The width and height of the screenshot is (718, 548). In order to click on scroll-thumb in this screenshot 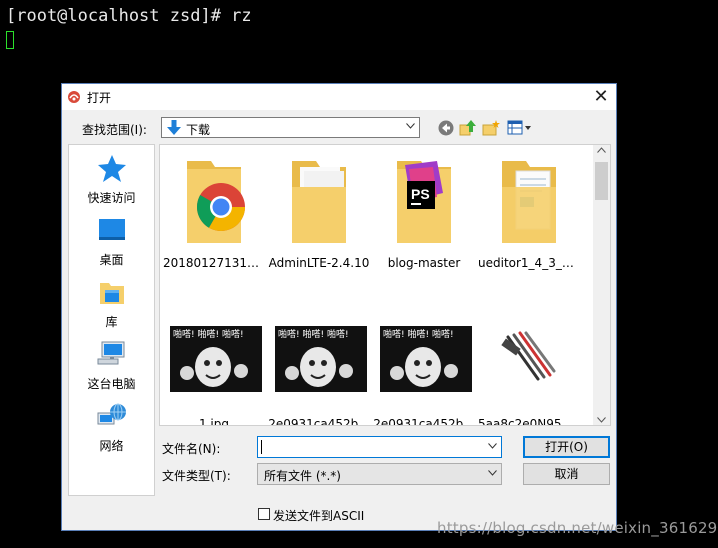, I will do `click(601, 181)`.